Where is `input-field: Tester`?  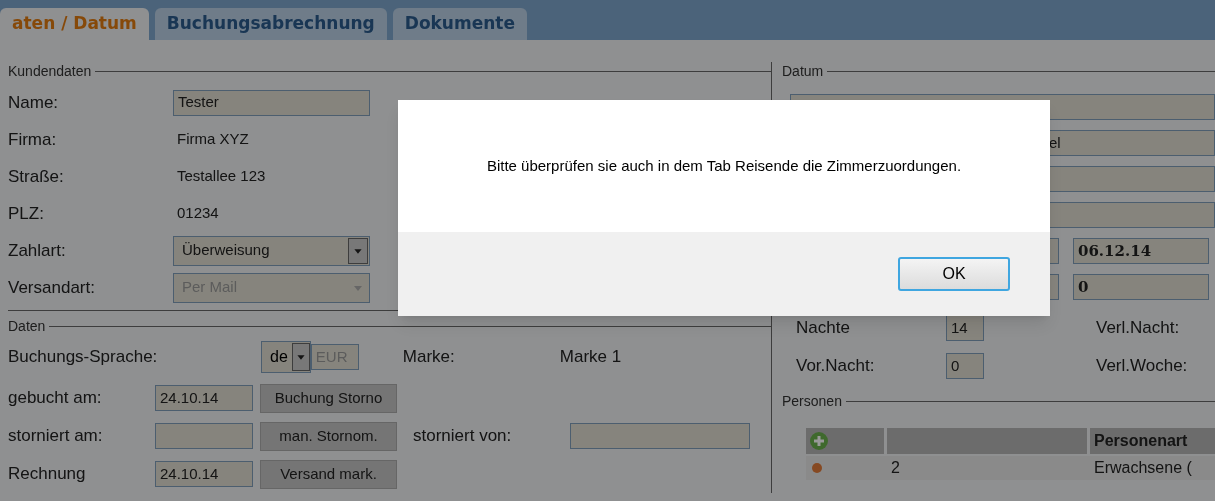 input-field: Tester is located at coordinates (271, 102).